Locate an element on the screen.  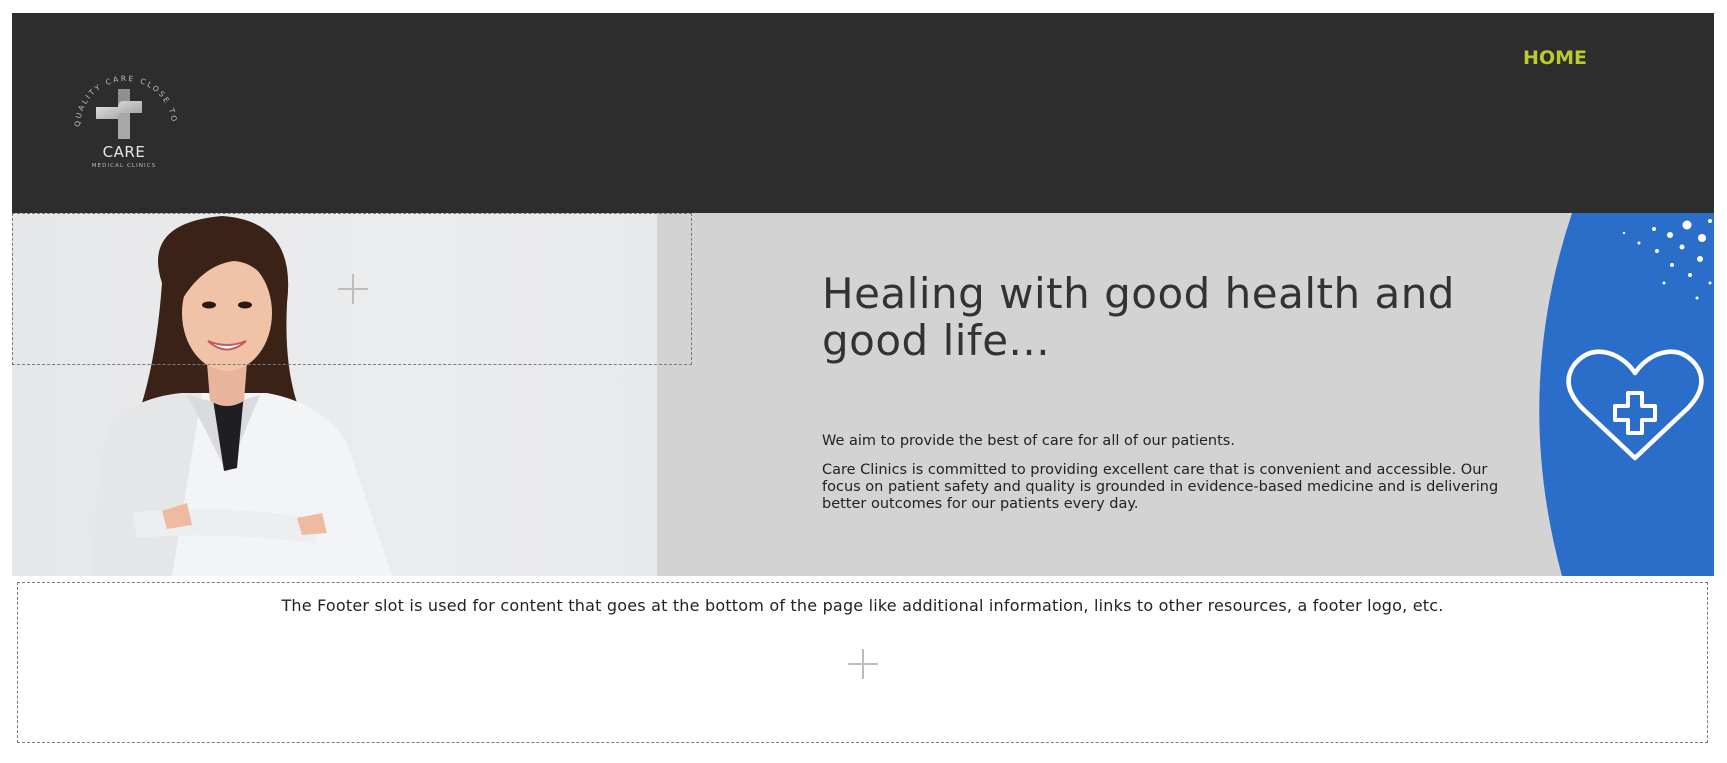
logo-name: CARE is located at coordinates (124, 152).